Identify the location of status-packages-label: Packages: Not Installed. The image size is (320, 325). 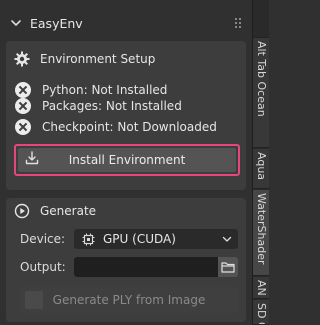
(112, 106).